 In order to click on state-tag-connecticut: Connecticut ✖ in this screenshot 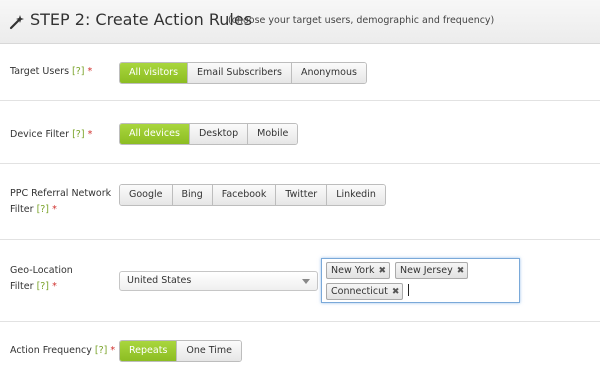, I will do `click(365, 291)`.